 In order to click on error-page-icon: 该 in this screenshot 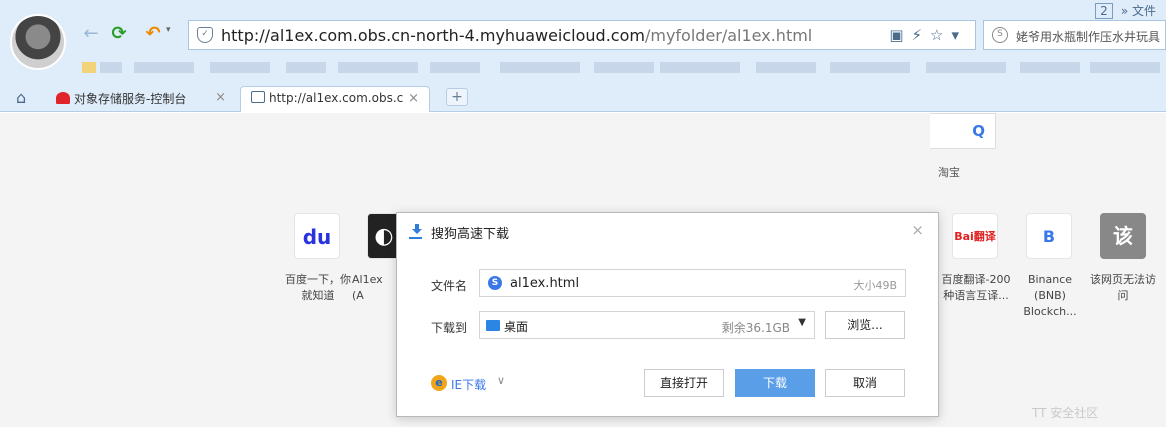, I will do `click(1123, 236)`.